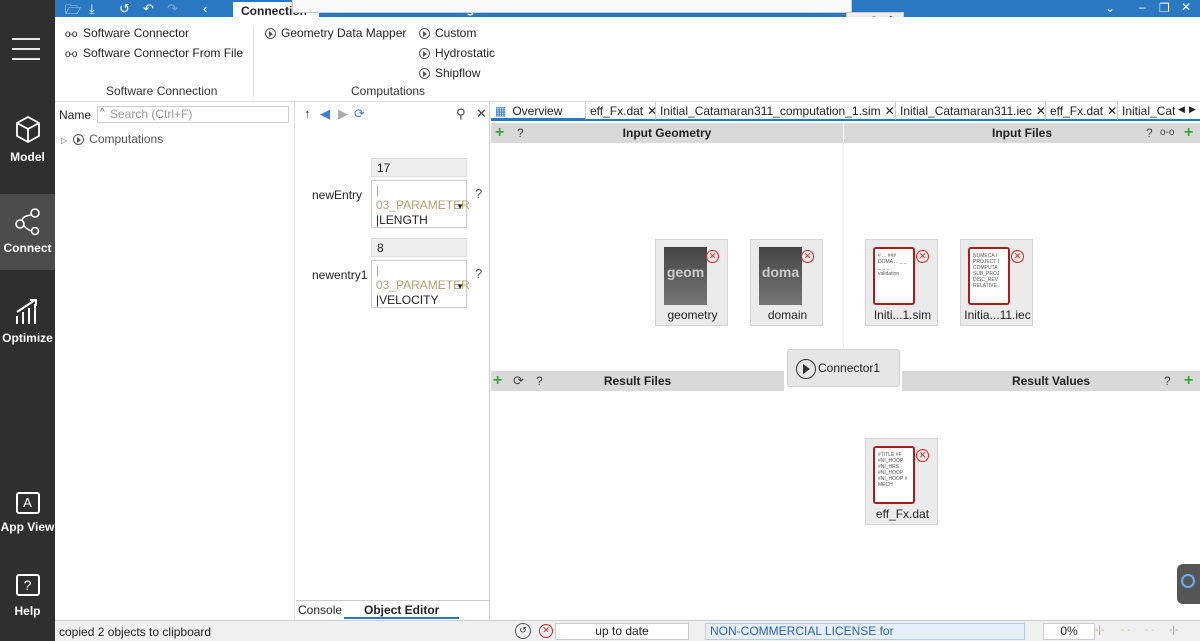  I want to click on geometry-tile: geom ✕ geometry, so click(691, 282).